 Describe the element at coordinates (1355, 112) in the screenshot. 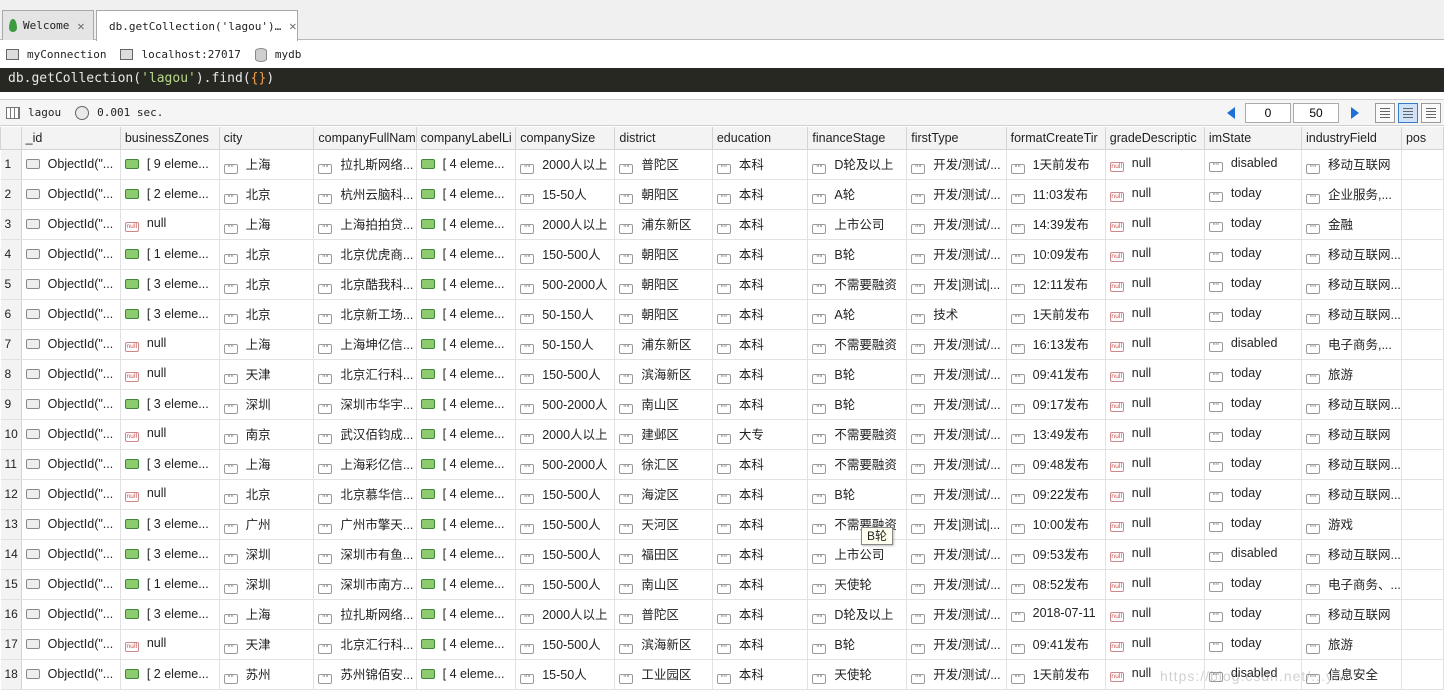

I see `next-page-icon` at that location.